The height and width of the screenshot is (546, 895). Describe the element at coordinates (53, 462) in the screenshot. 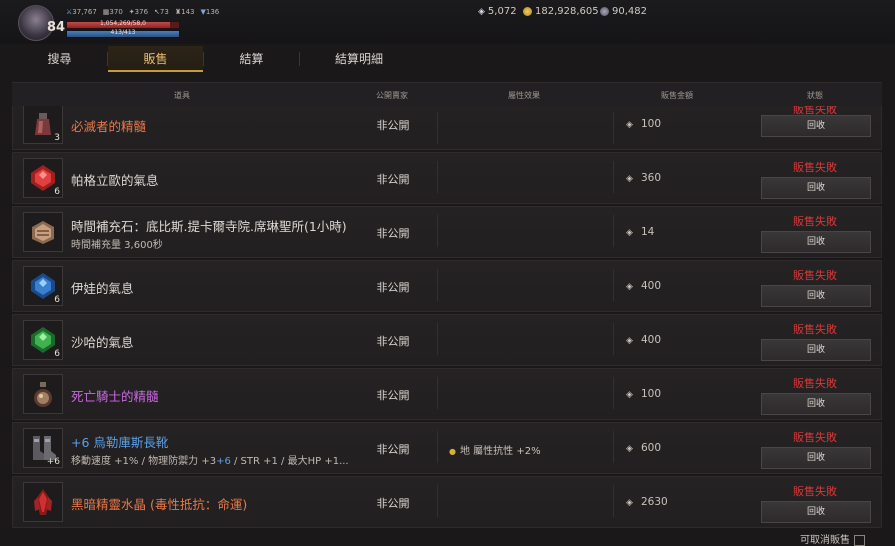

I see `item-enhance-level: +6` at that location.